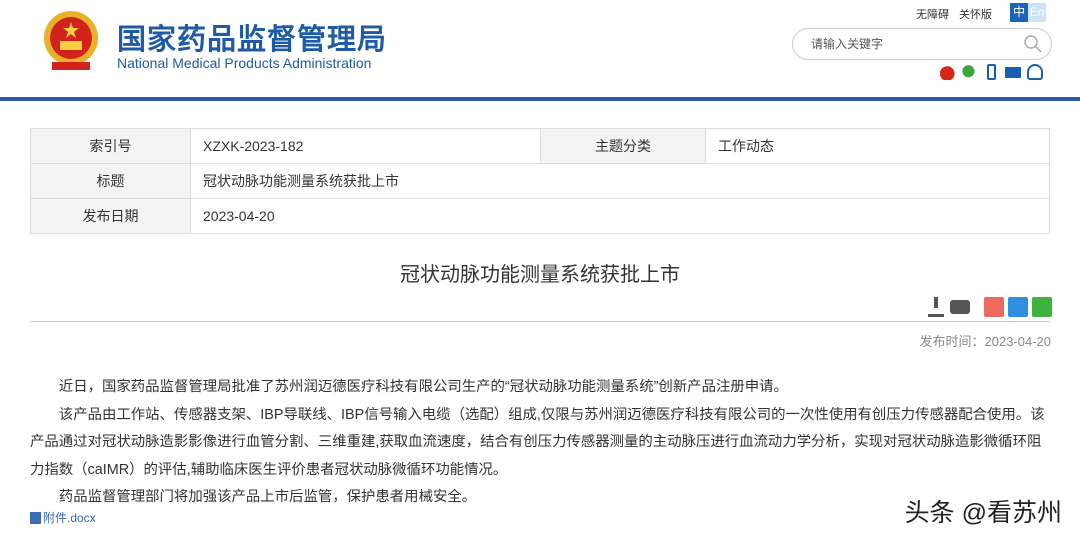 The width and height of the screenshot is (1080, 538). What do you see at coordinates (994, 307) in the screenshot?
I see `weibo-share-icon` at bounding box center [994, 307].